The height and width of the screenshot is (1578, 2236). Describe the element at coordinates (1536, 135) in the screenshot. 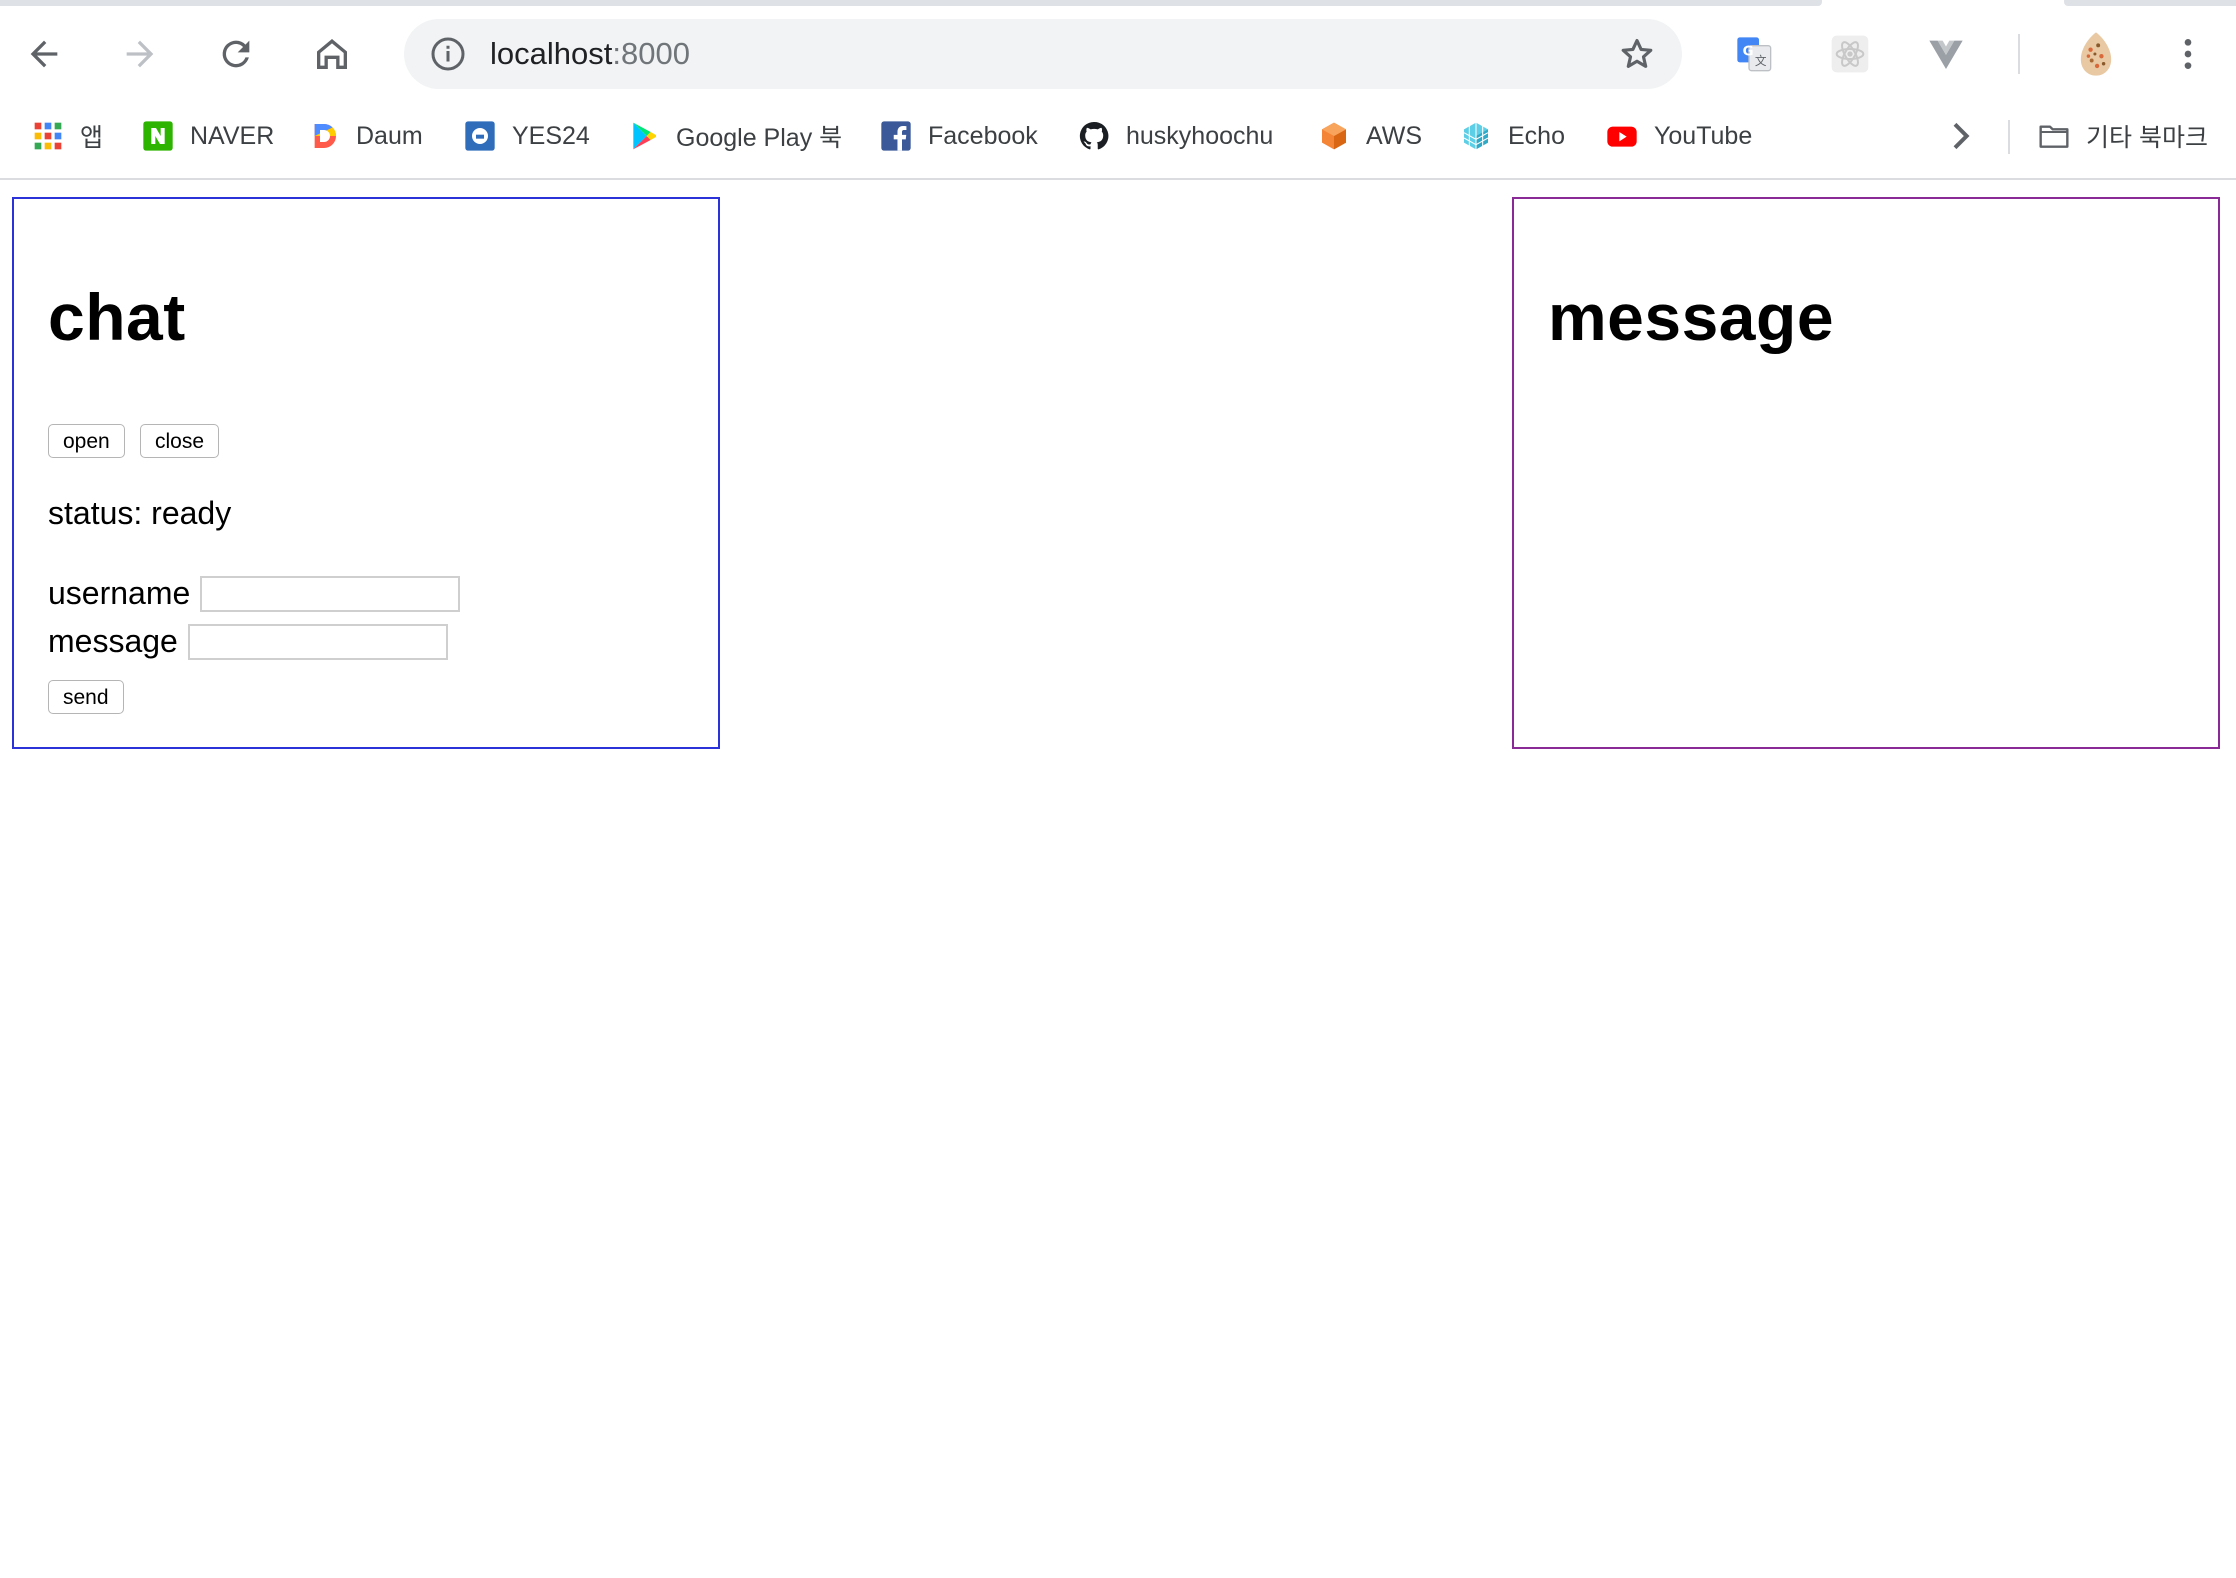

I see `bookmark-label: Echo` at that location.